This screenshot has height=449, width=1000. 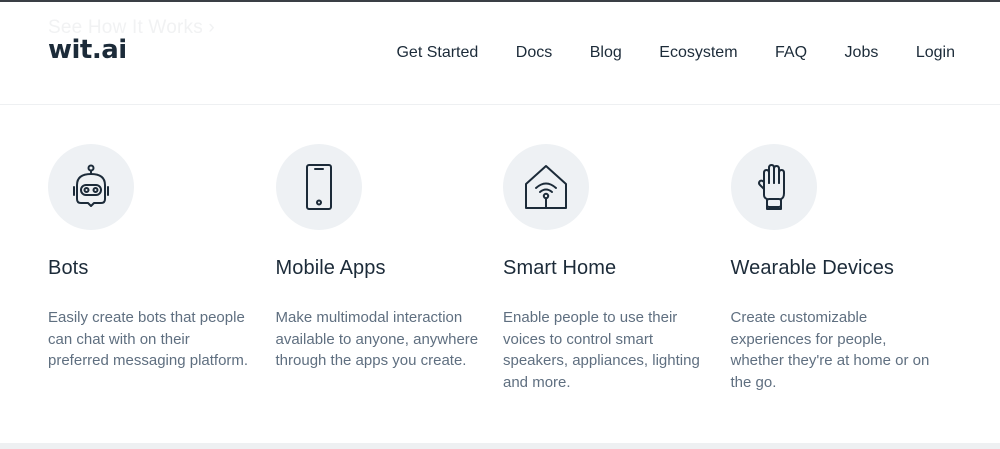 What do you see at coordinates (546, 187) in the screenshot?
I see `smart-home-icon` at bounding box center [546, 187].